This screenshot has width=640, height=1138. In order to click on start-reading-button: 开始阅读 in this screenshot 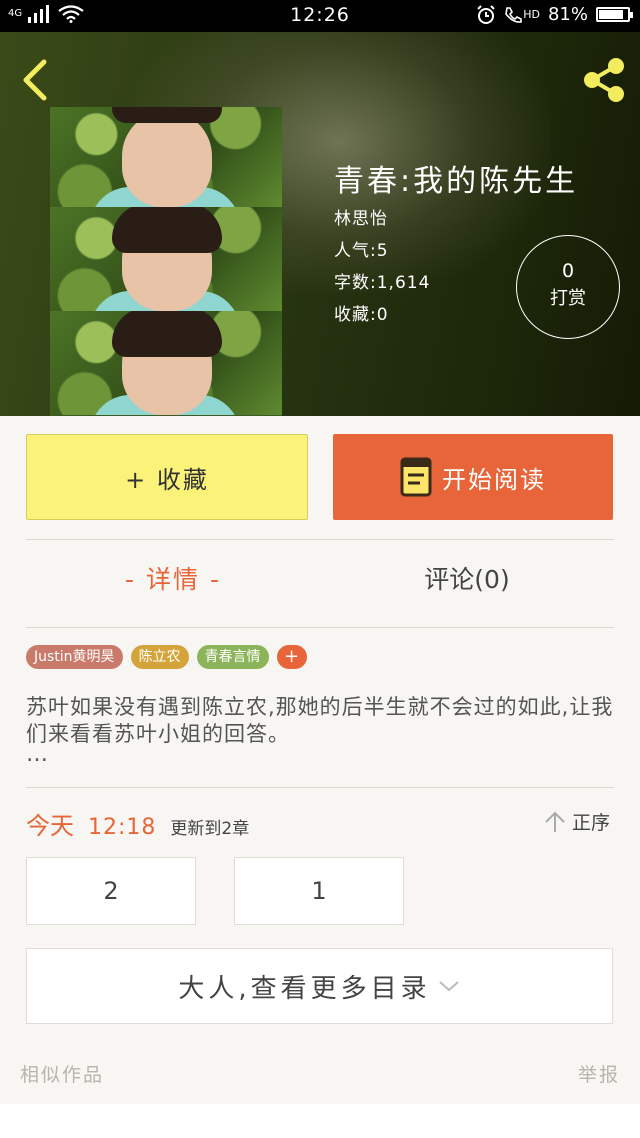, I will do `click(473, 477)`.